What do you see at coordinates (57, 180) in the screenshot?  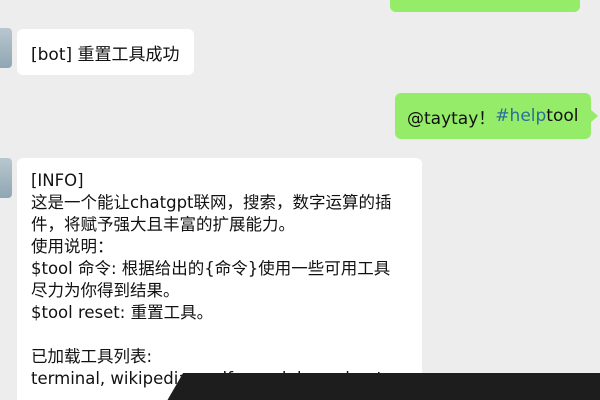 I see `info-line: [INFO]` at bounding box center [57, 180].